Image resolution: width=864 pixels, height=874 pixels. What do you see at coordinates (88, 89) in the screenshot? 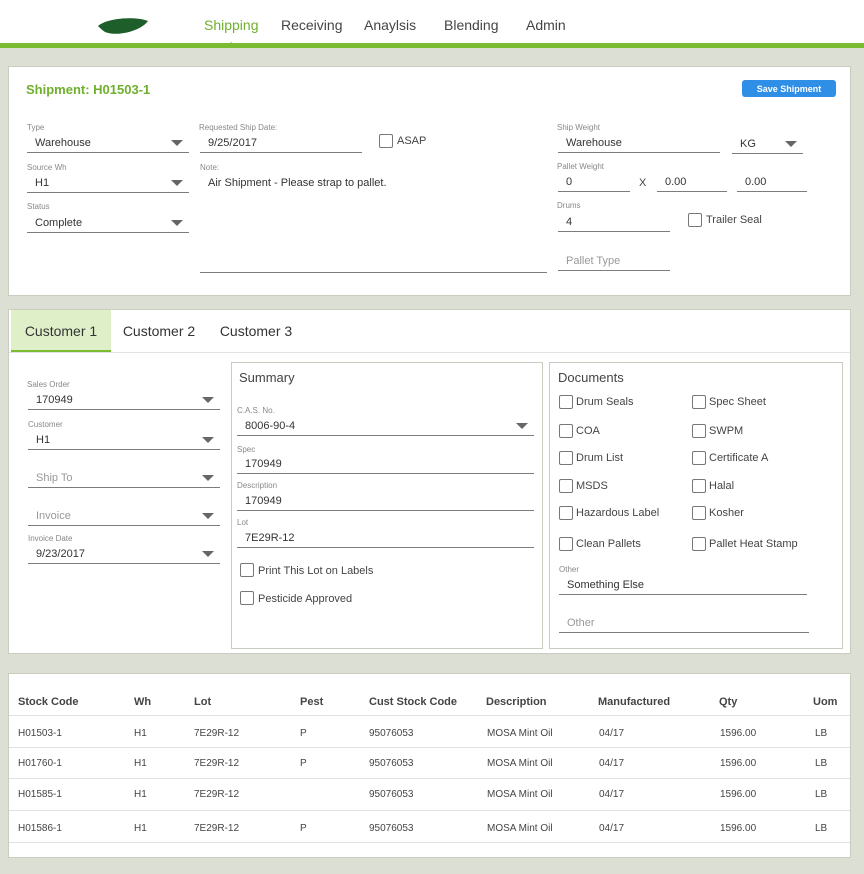
I see `shipment-title: Shipment: H01503-1` at bounding box center [88, 89].